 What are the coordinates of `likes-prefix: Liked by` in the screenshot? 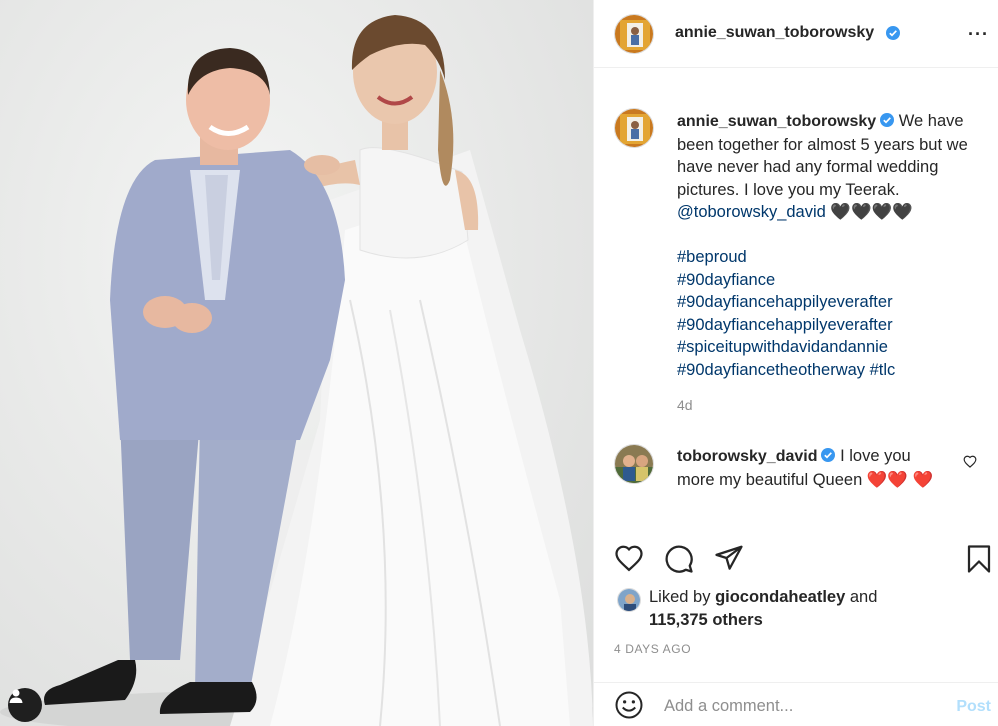 It's located at (680, 597).